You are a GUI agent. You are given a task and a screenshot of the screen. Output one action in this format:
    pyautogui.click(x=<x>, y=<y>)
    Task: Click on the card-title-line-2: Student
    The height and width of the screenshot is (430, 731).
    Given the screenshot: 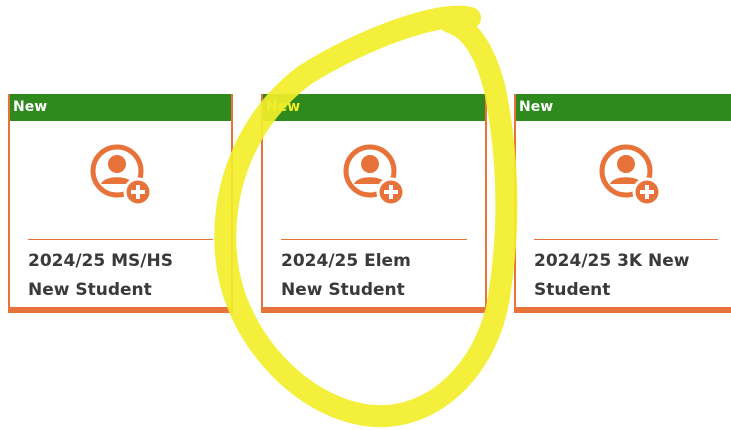 What is the action you would take?
    pyautogui.click(x=572, y=290)
    